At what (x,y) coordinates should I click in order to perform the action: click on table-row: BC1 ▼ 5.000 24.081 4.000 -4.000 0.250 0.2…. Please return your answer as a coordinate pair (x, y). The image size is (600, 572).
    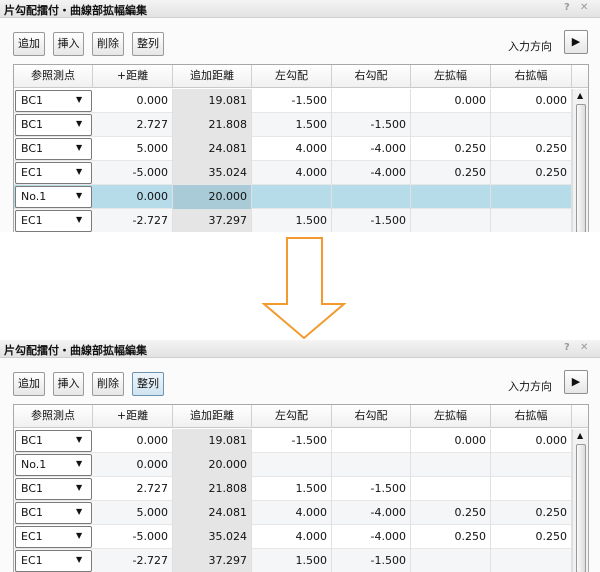
    Looking at the image, I should click on (293, 513).